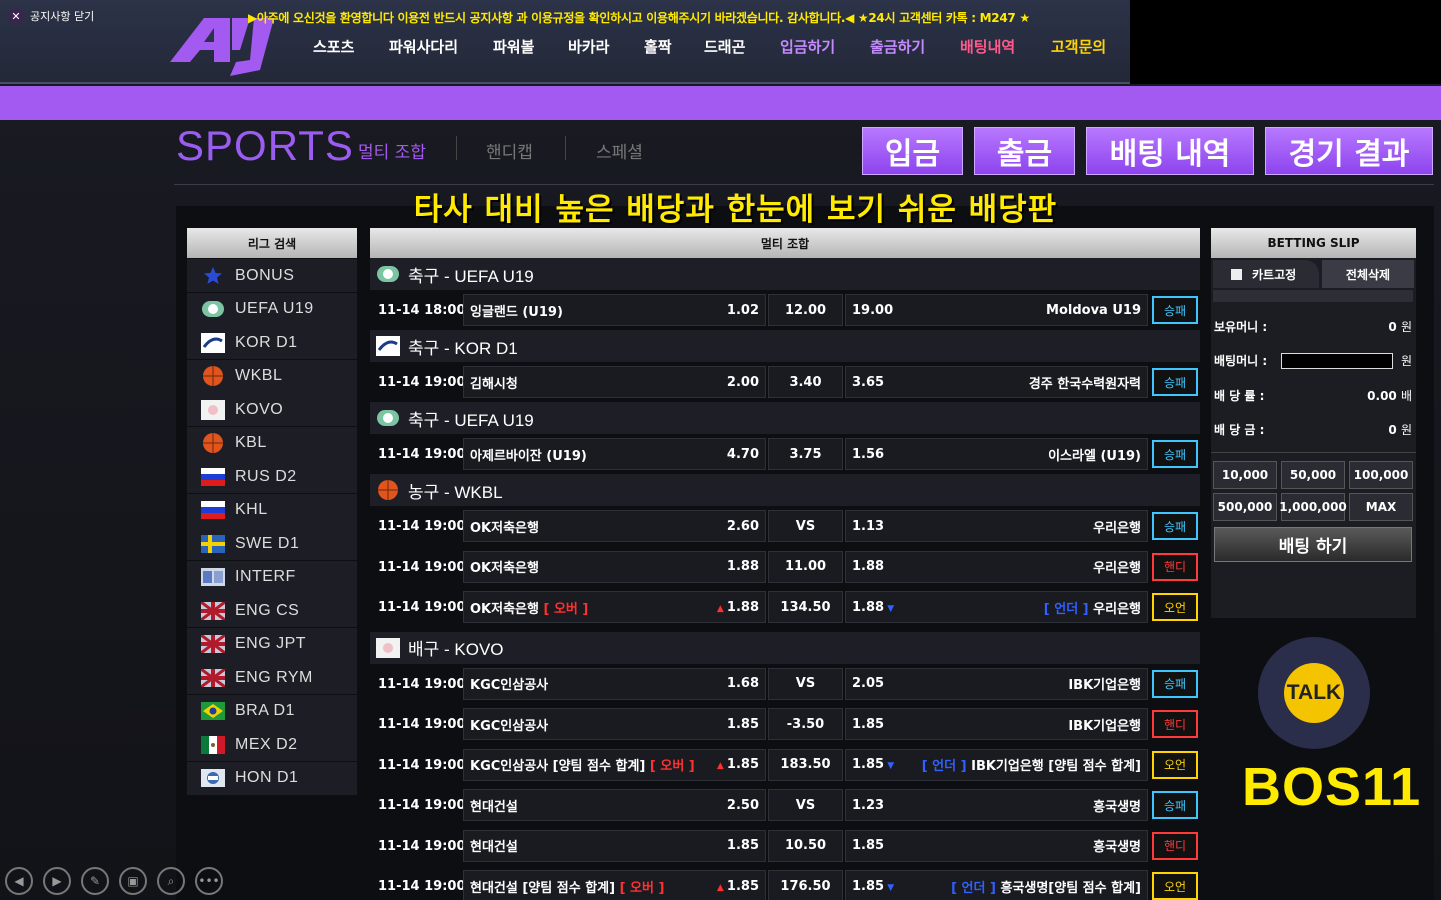 This screenshot has height=900, width=1441. I want to click on league-item: KOVO, so click(272, 409).